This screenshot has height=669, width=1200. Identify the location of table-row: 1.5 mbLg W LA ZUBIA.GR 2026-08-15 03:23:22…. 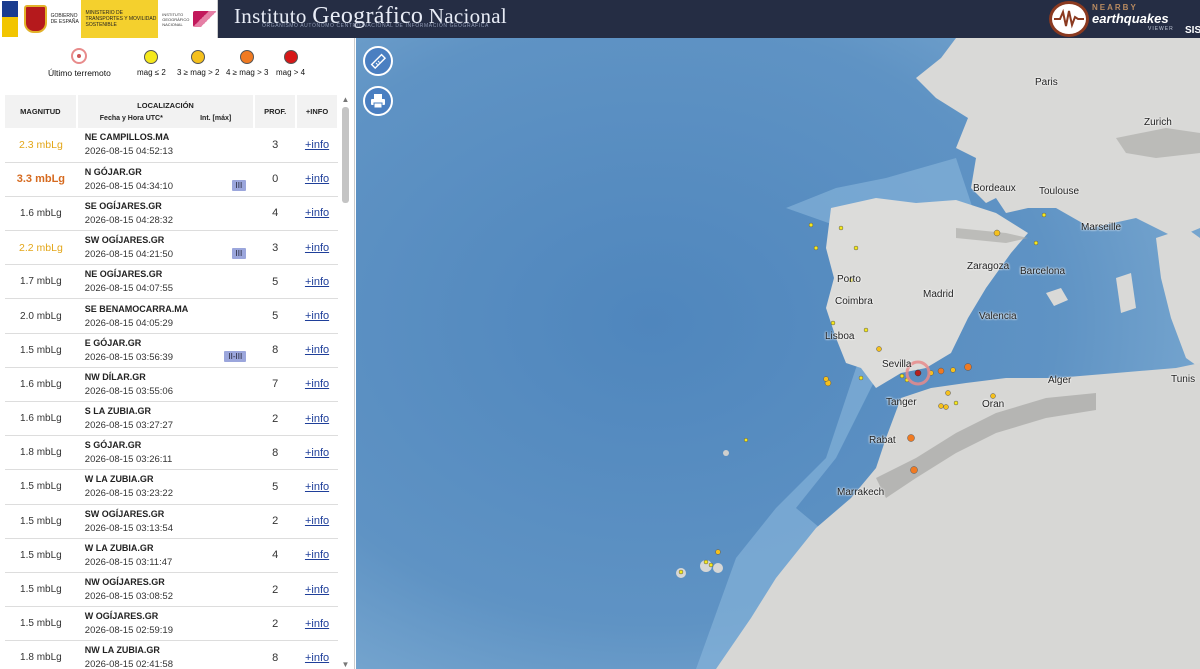
(171, 487).